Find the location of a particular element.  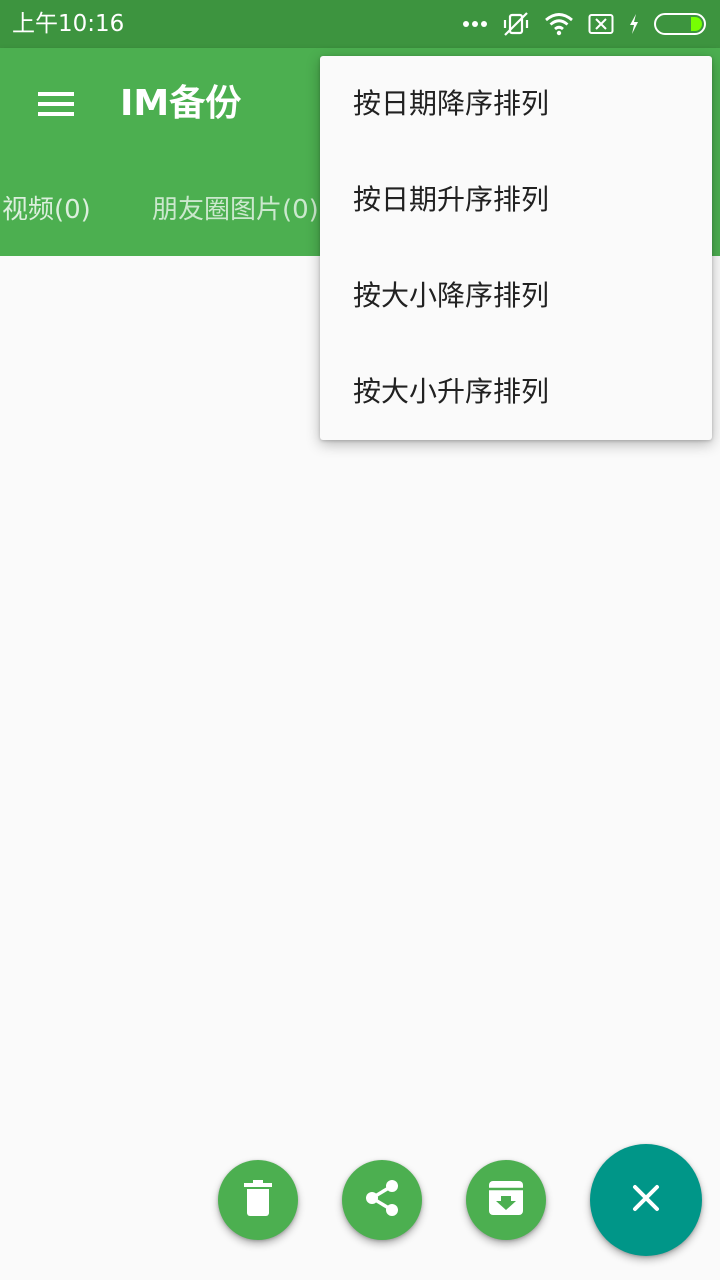

status-time: 上午10:16 is located at coordinates (68, 24).